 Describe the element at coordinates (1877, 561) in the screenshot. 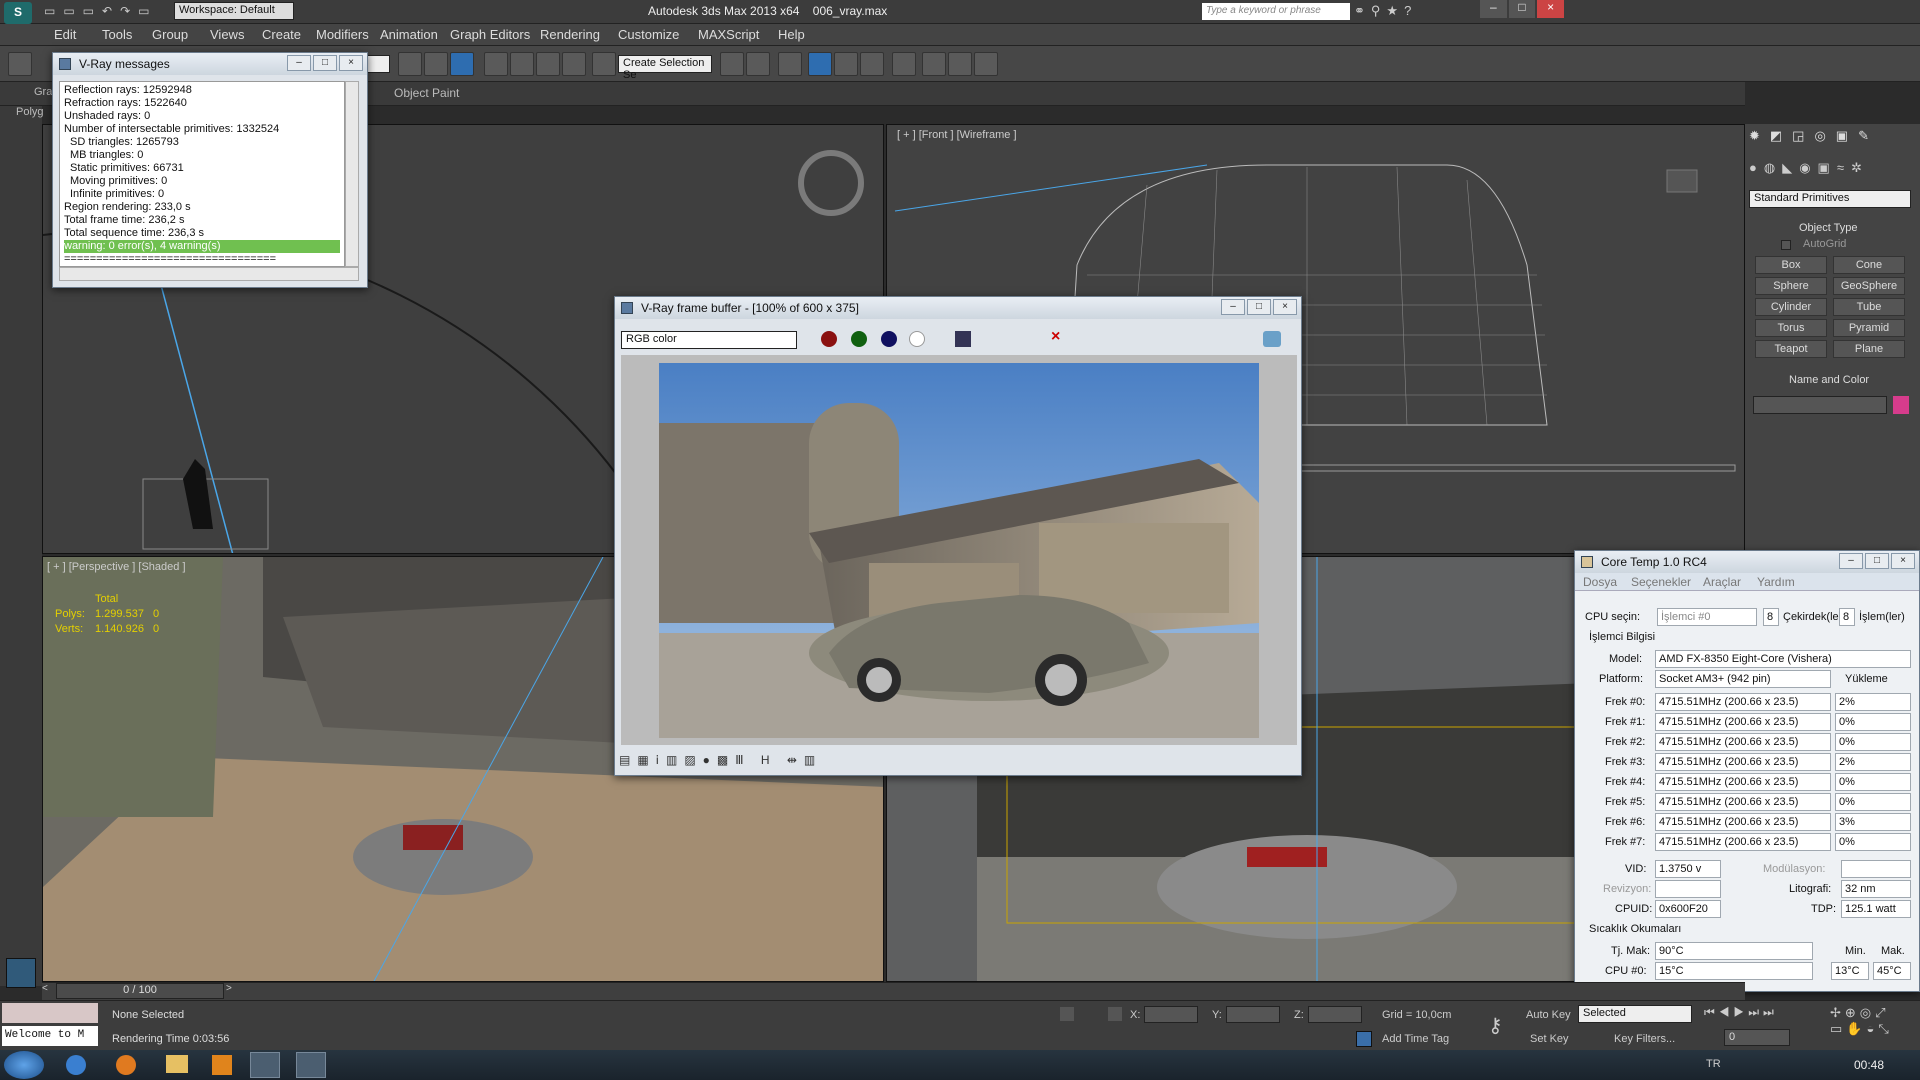

I see `coretemp-maximize: □` at that location.